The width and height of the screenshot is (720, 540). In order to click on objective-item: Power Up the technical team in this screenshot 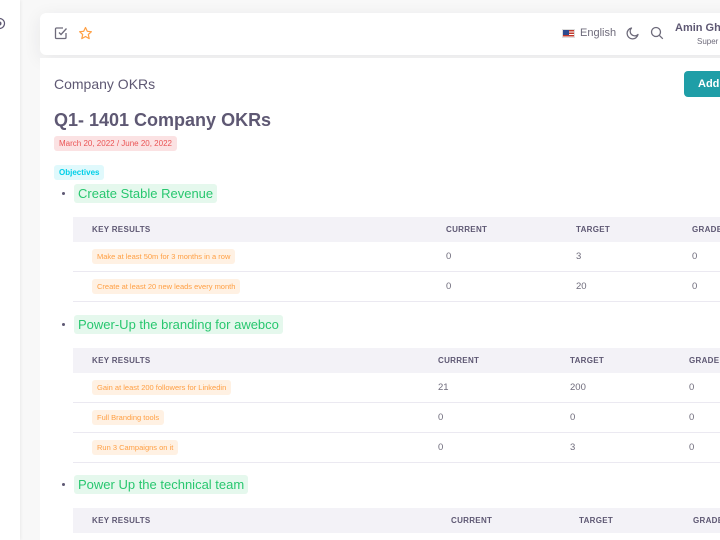, I will do `click(155, 484)`.